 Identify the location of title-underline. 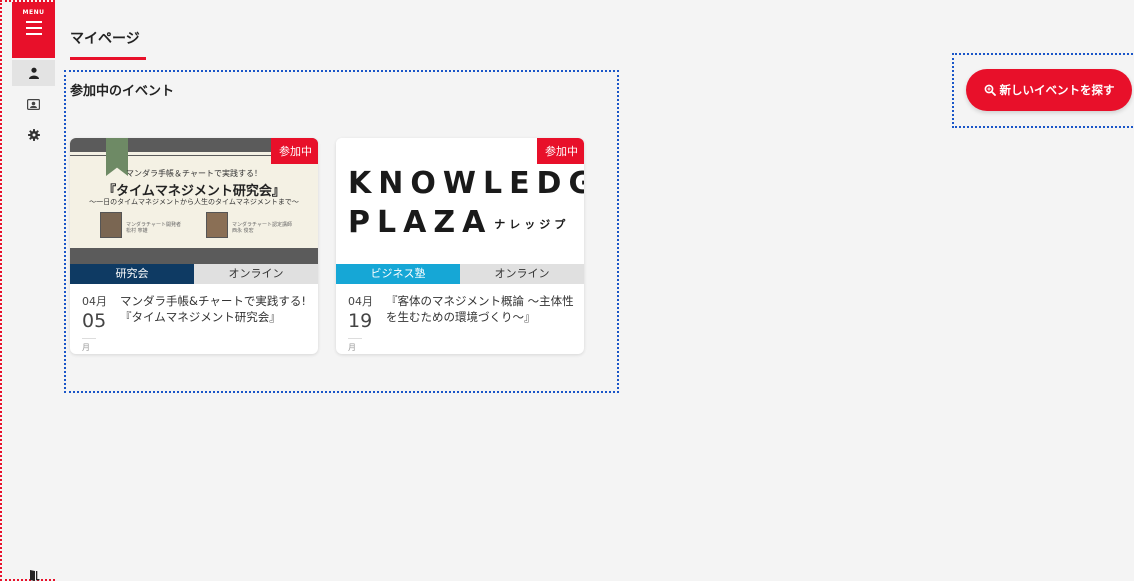
(108, 58).